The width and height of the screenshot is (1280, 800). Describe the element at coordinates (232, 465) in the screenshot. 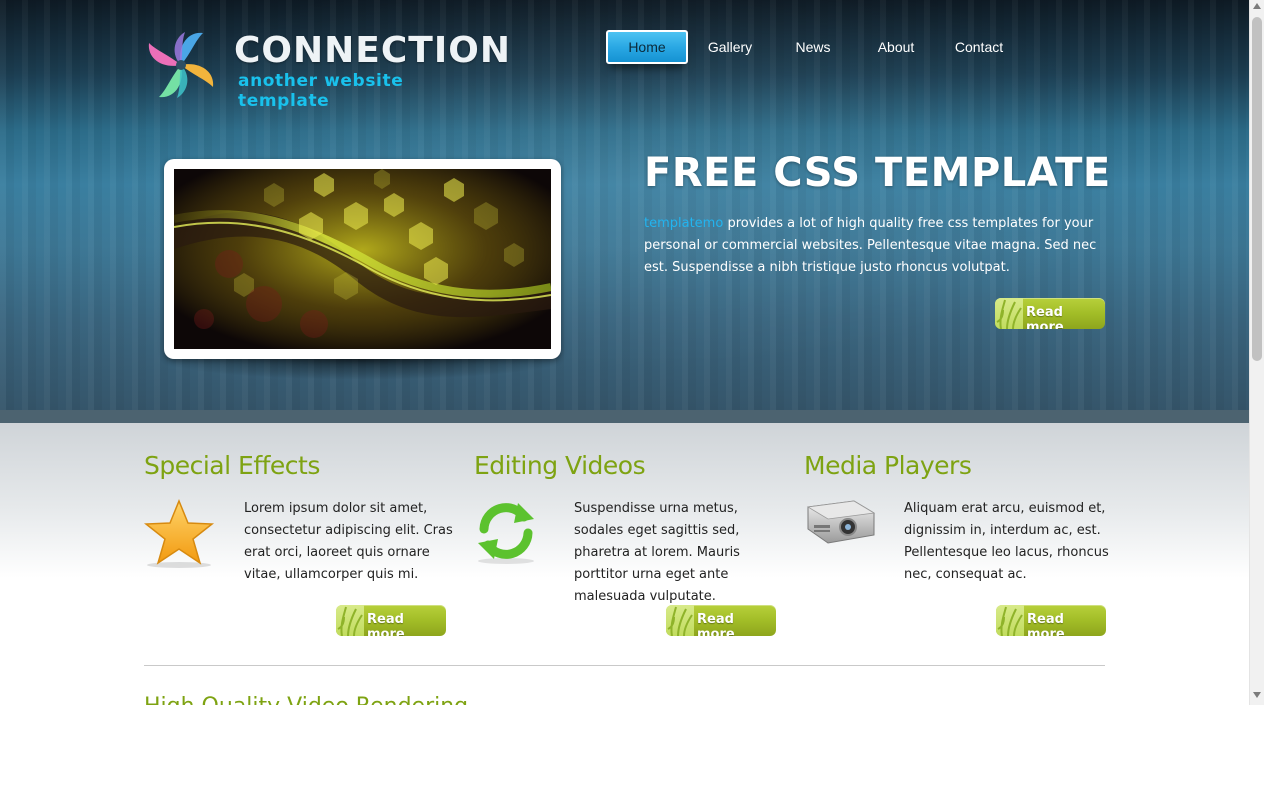

I see `feature-title: Special Effects` at that location.